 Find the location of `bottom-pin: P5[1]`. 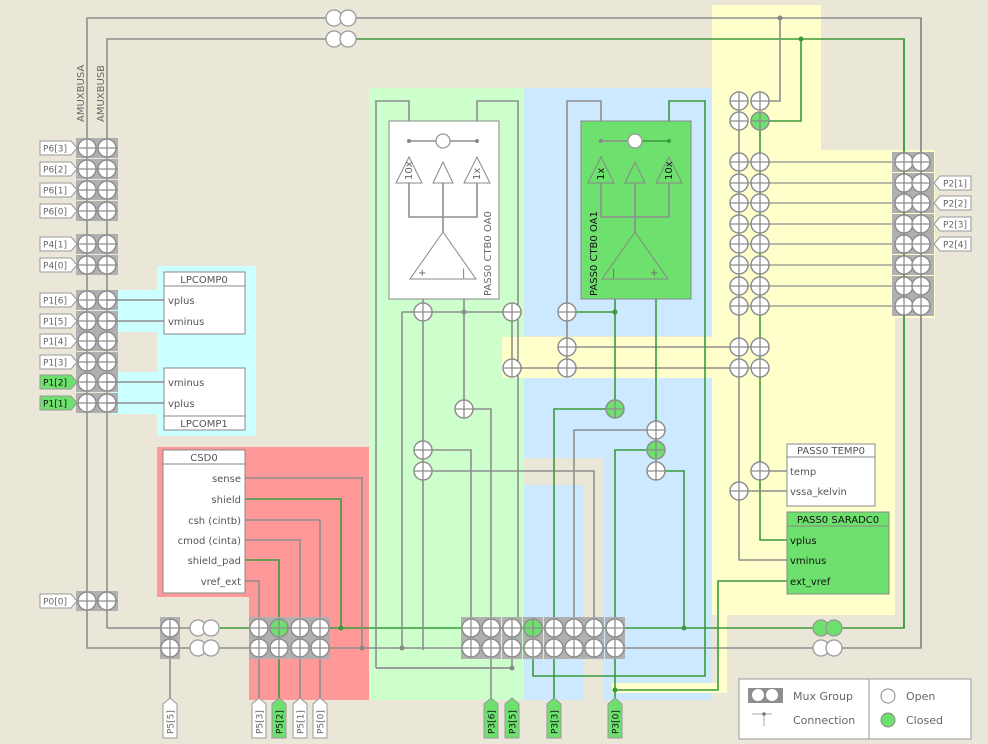

bottom-pin: P5[1] is located at coordinates (300, 718).